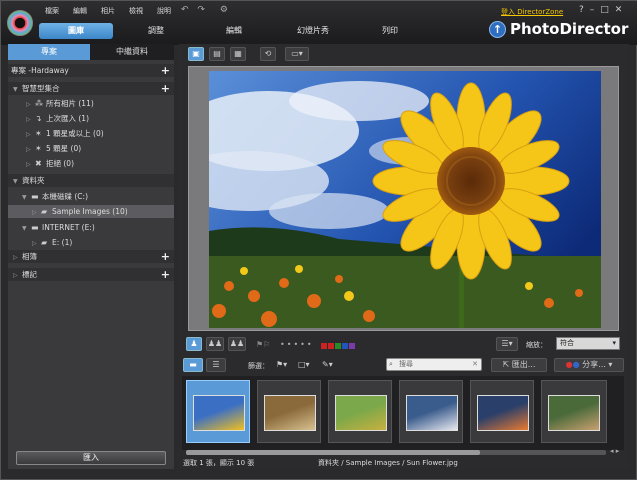 The height and width of the screenshot is (480, 637). Describe the element at coordinates (607, 10) in the screenshot. I see `maximize-icon: □` at that location.